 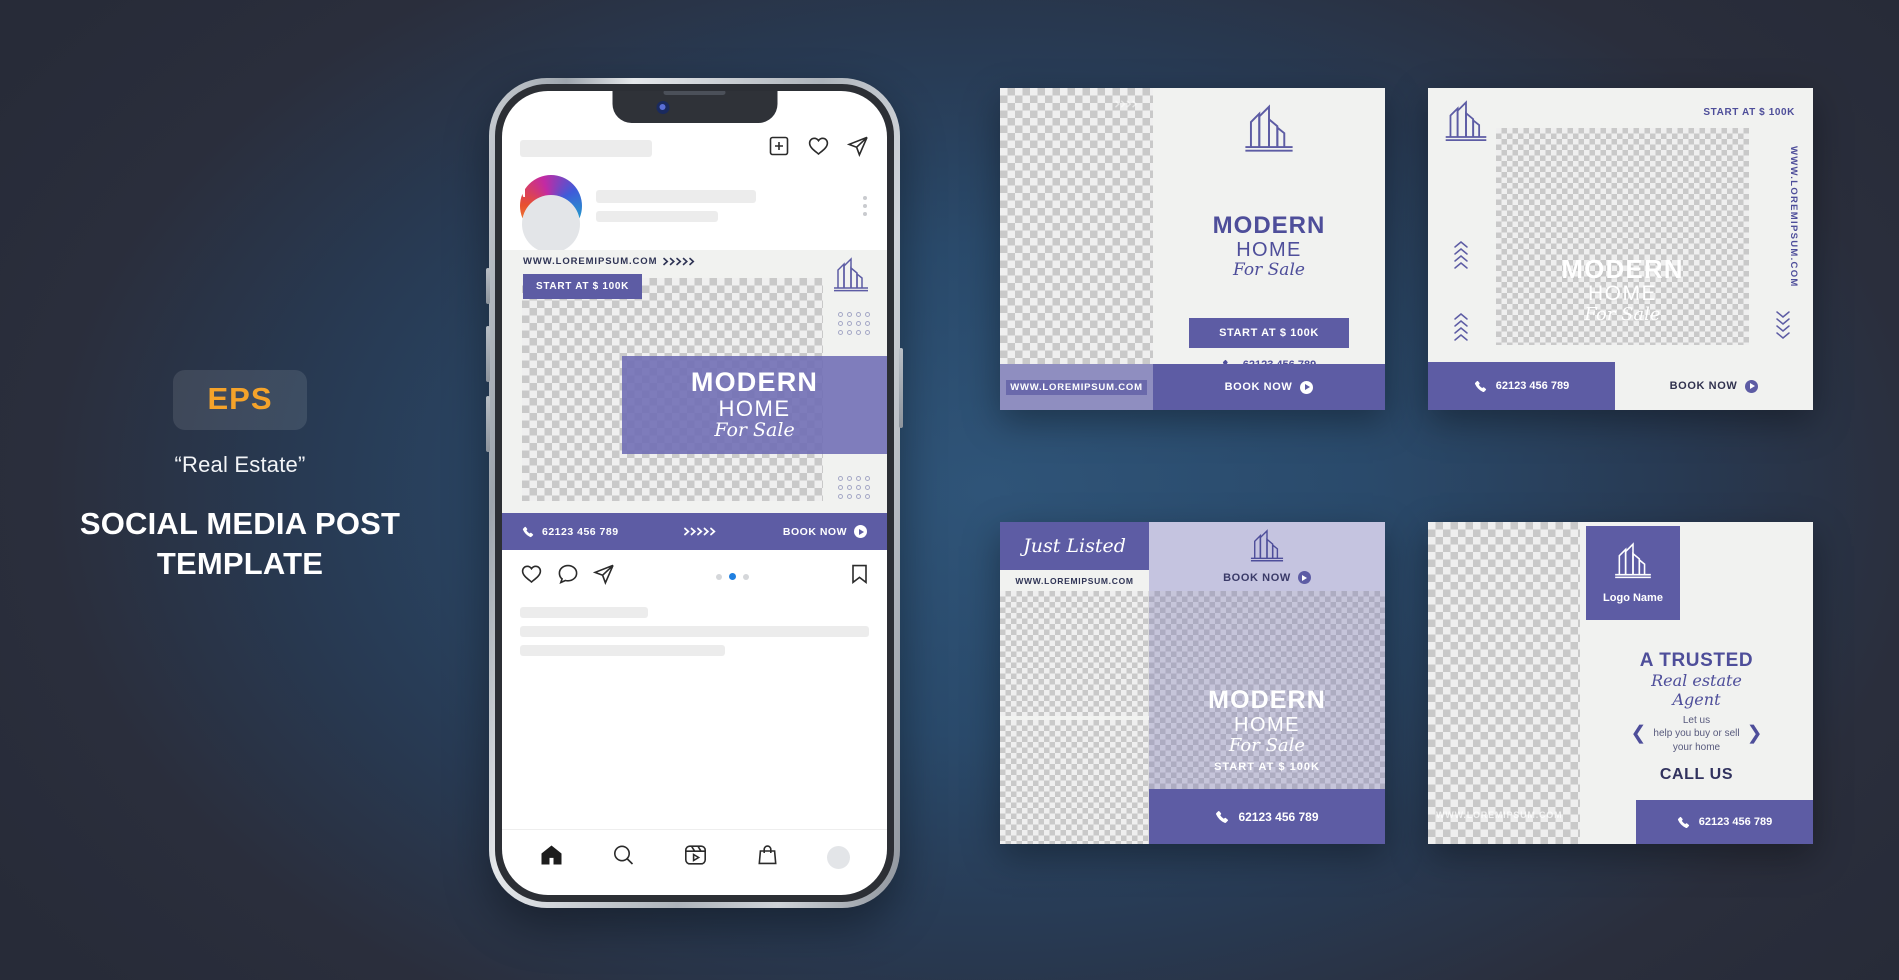 I want to click on card2-phone-number: 62123 456 789, so click(x=1521, y=386).